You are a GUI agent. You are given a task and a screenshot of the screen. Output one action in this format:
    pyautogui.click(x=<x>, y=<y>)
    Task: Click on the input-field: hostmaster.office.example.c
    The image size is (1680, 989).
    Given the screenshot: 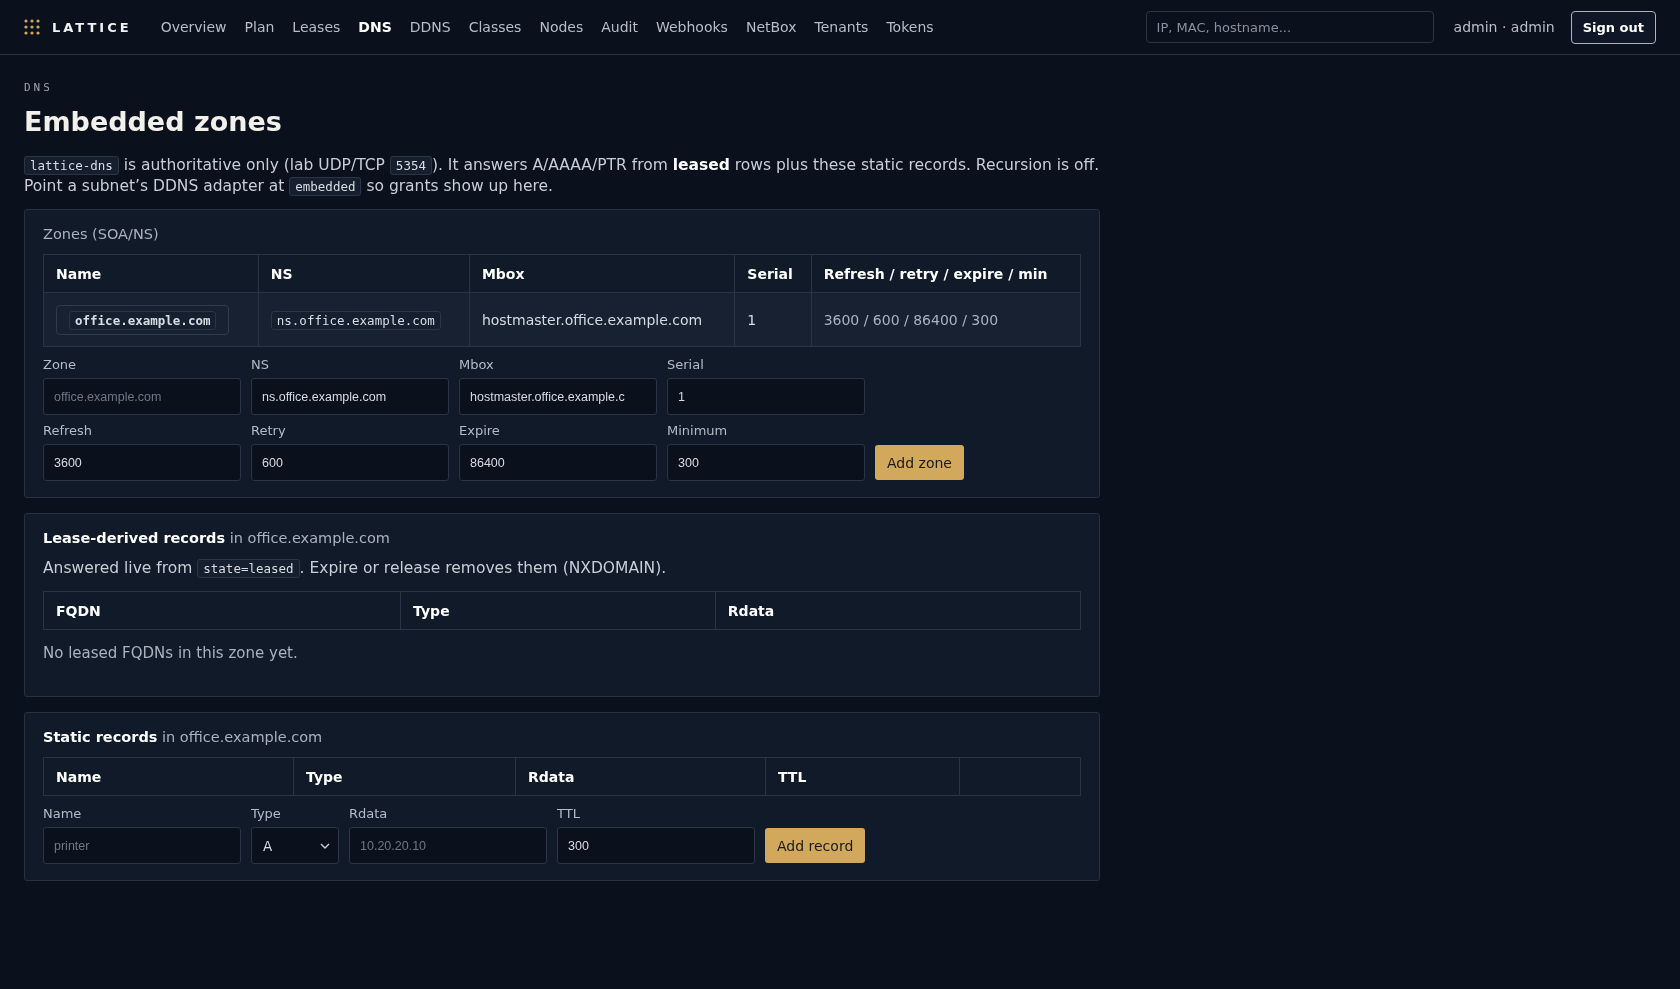 What is the action you would take?
    pyautogui.click(x=558, y=396)
    